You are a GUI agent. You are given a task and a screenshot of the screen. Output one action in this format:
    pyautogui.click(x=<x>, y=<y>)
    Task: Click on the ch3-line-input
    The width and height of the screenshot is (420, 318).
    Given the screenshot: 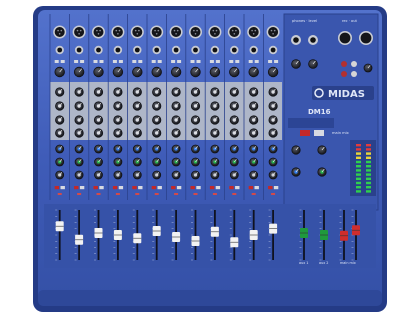 What is the action you would take?
    pyautogui.click(x=98, y=50)
    